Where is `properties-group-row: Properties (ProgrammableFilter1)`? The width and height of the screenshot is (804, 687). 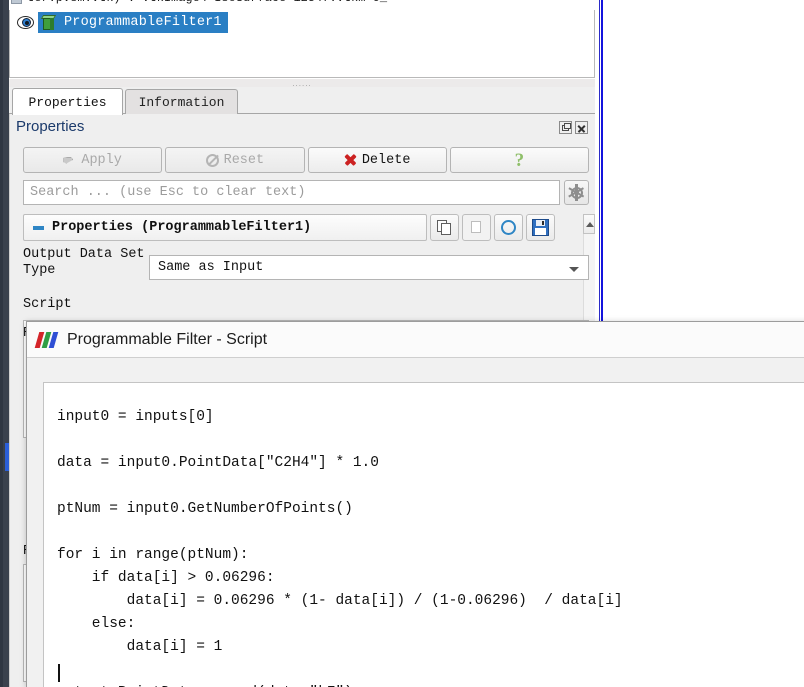
properties-group-row: Properties (ProgrammableFilter1) is located at coordinates (306, 227).